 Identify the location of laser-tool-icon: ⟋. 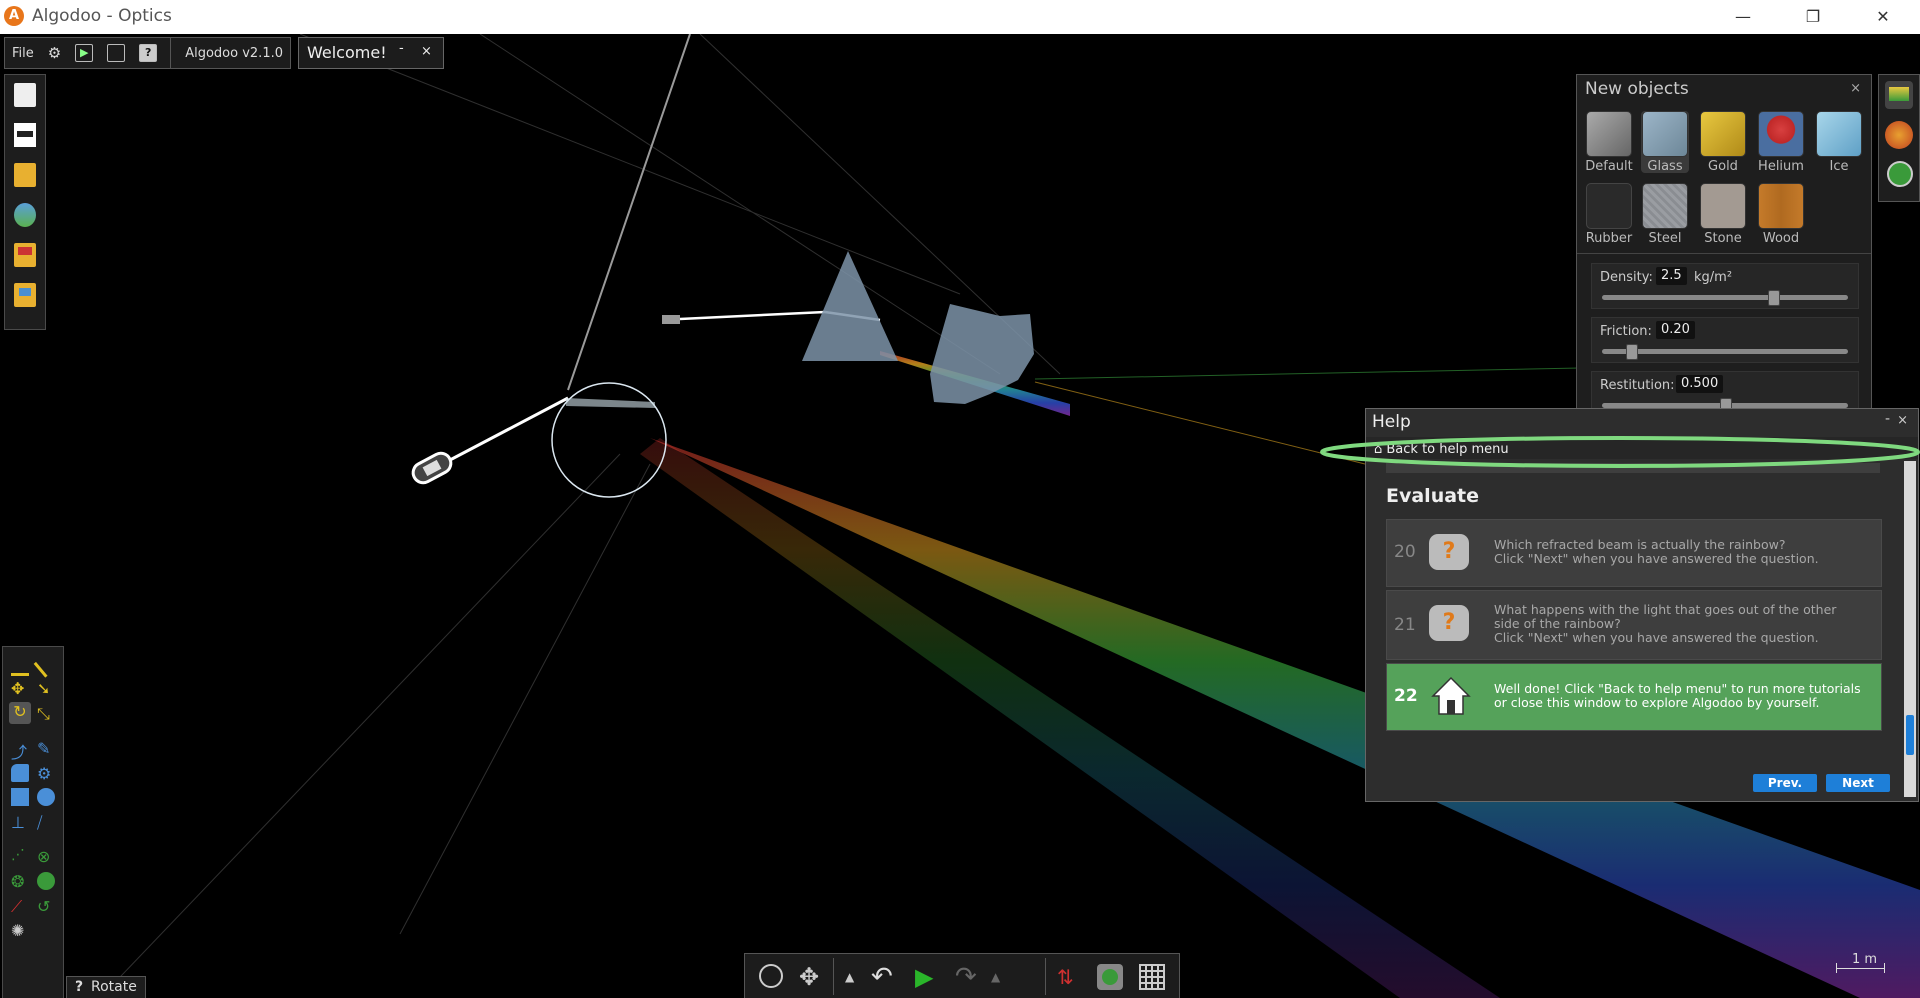
(20, 906).